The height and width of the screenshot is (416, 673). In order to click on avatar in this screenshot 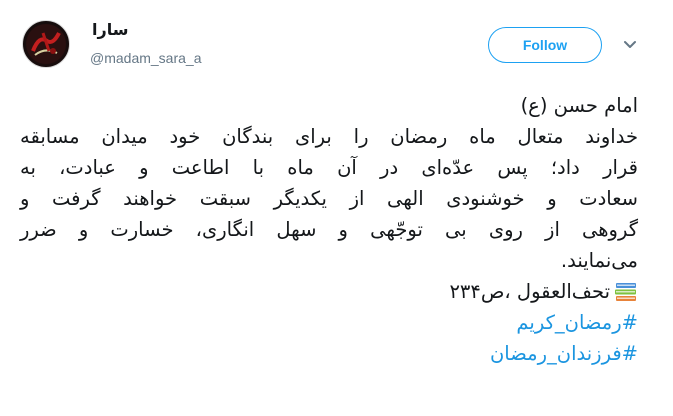, I will do `click(46, 44)`.